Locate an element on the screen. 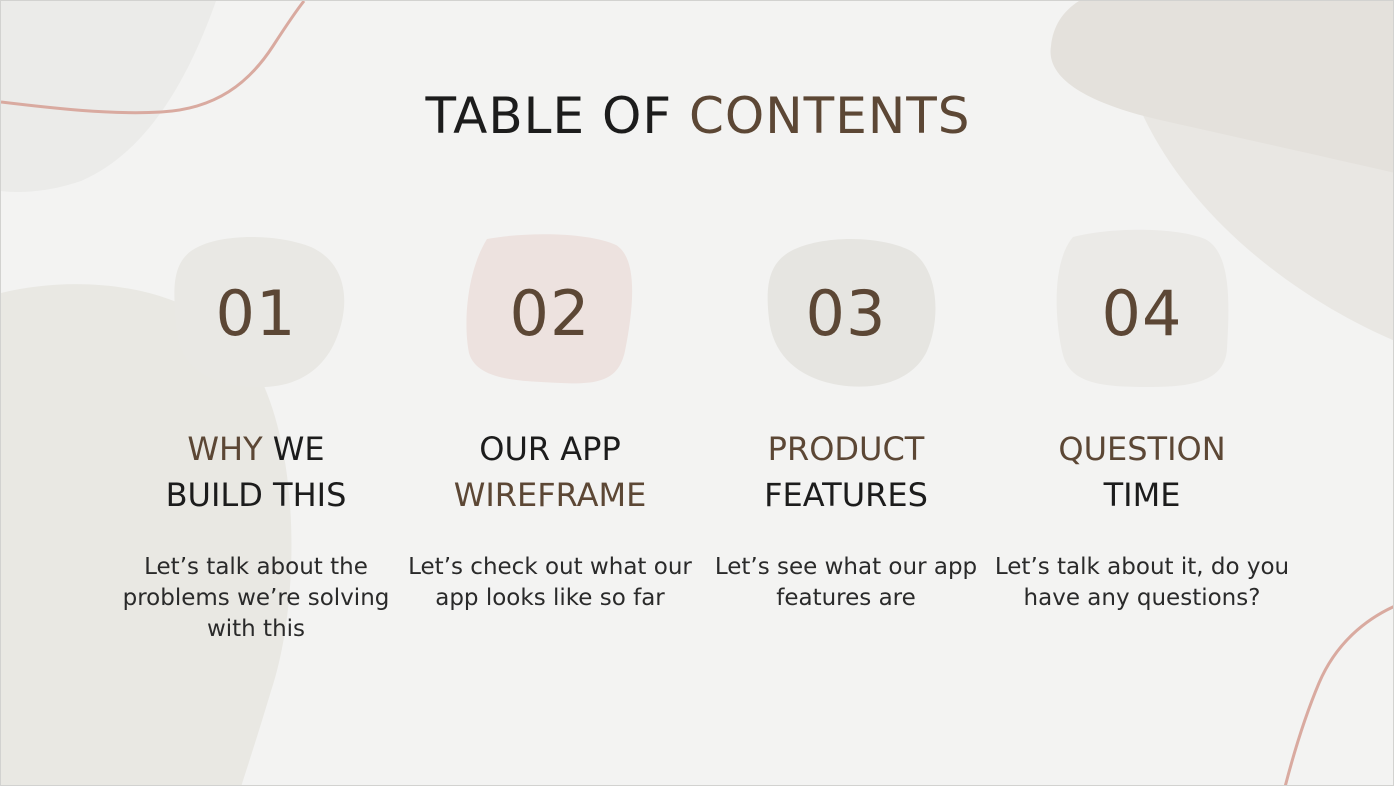  item-heading: QUESTION TIME is located at coordinates (1142, 472).